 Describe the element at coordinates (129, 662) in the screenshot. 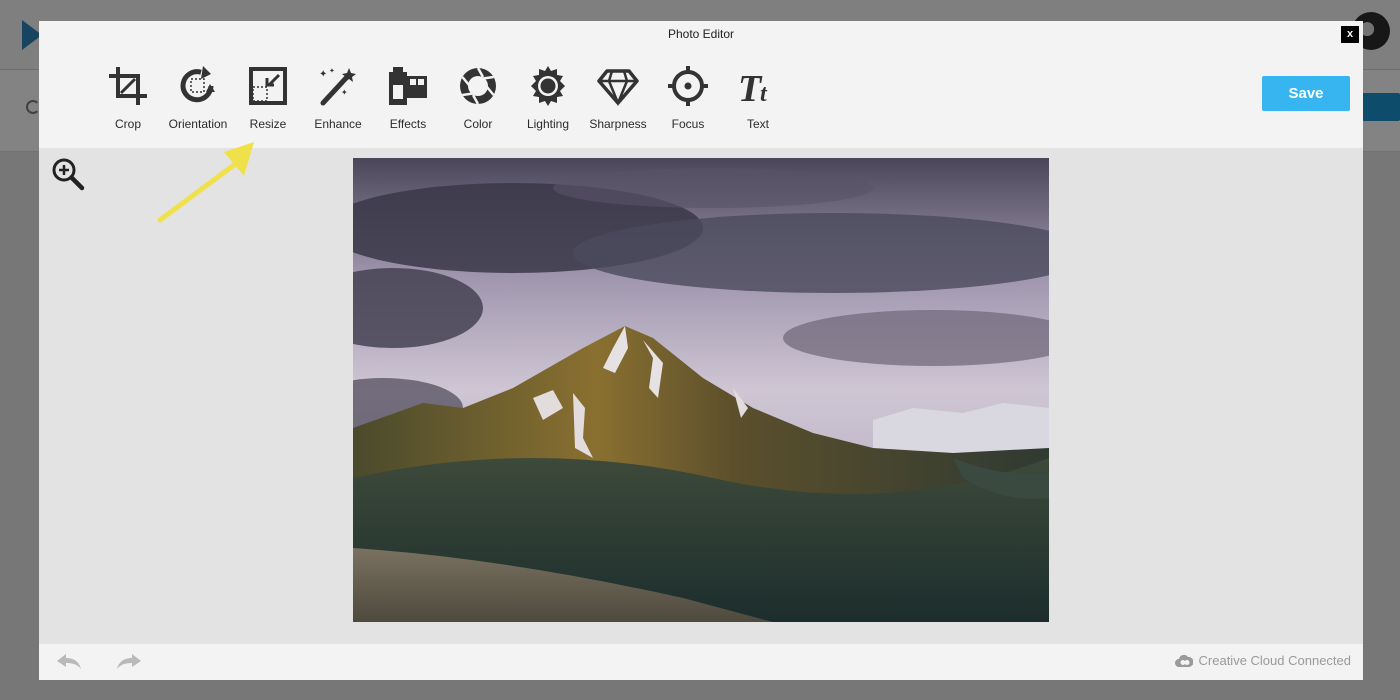

I see `redo-icon` at that location.